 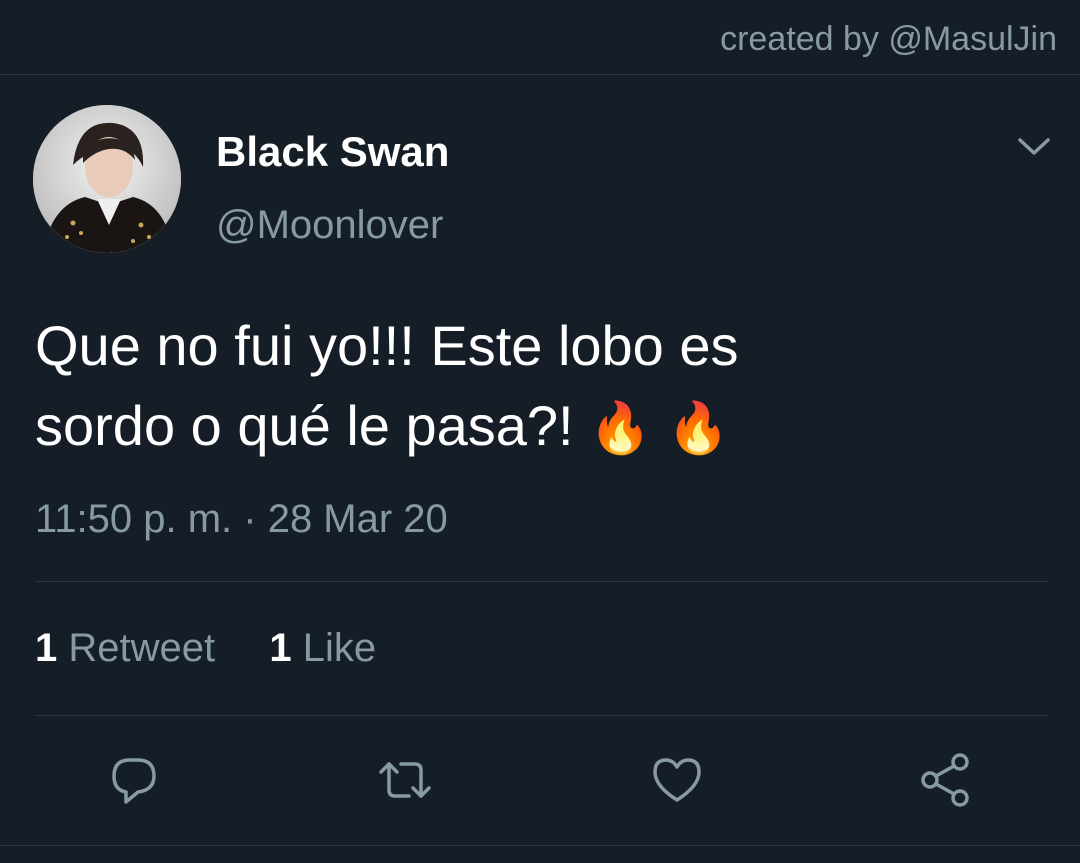 What do you see at coordinates (540, 37) in the screenshot?
I see `top-bar: created by @MasulJin` at bounding box center [540, 37].